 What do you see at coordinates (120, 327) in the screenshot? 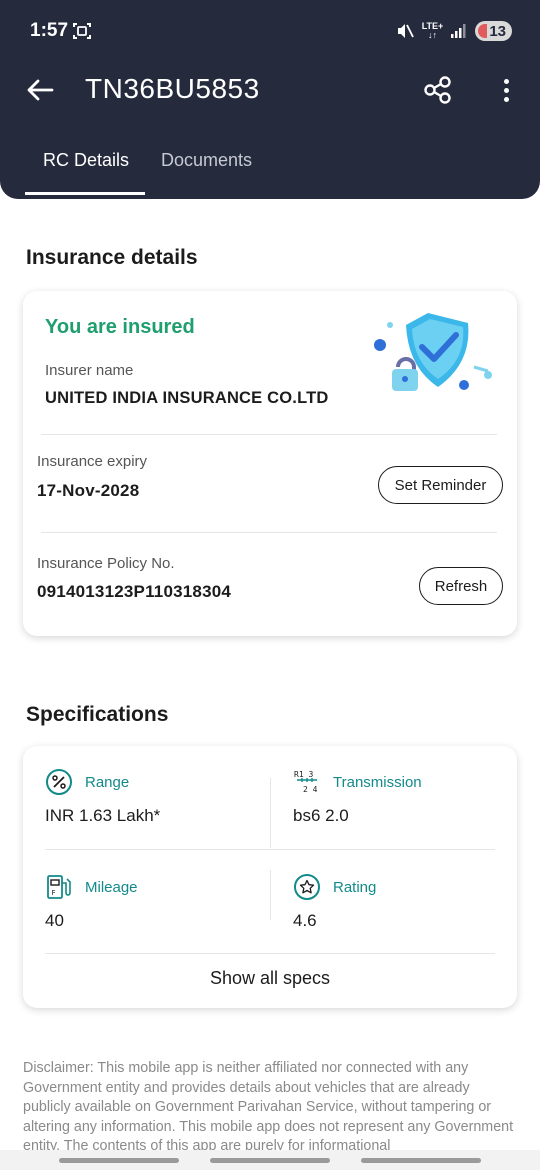
I see `insured-status: You are insured` at bounding box center [120, 327].